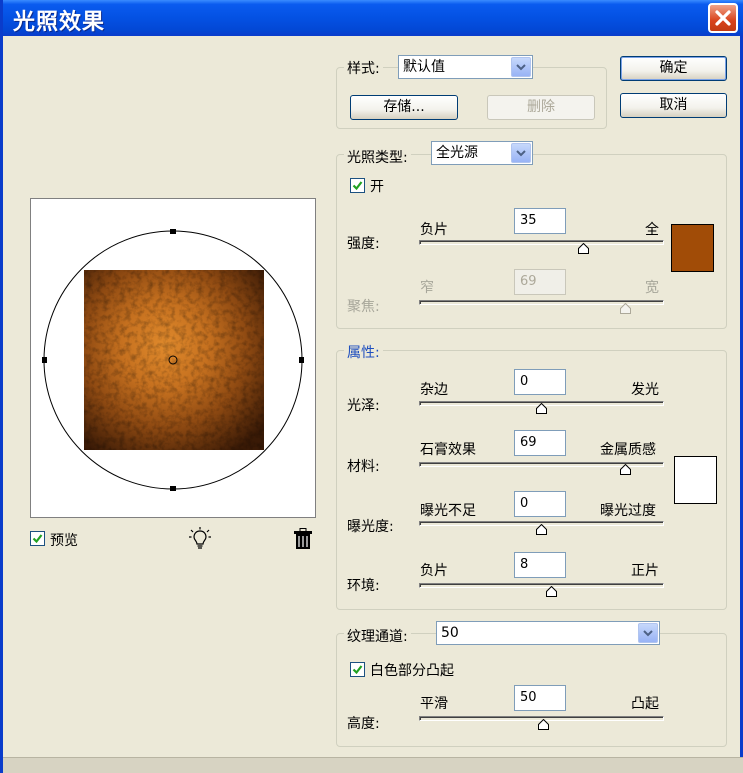  What do you see at coordinates (540, 282) in the screenshot?
I see `focus-input: 69` at bounding box center [540, 282].